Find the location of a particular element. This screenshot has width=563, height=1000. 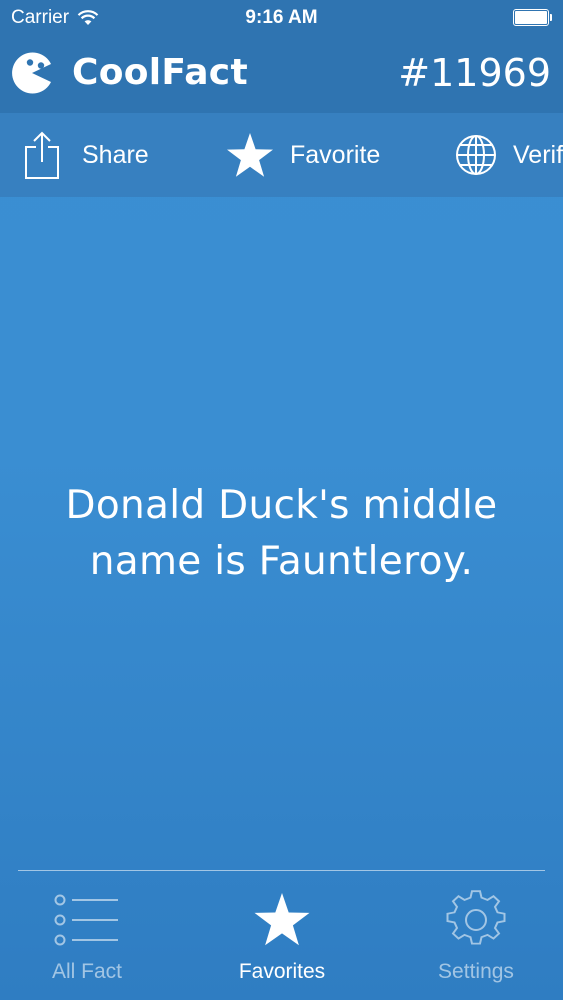

tab-settings: Settings is located at coordinates (476, 937).